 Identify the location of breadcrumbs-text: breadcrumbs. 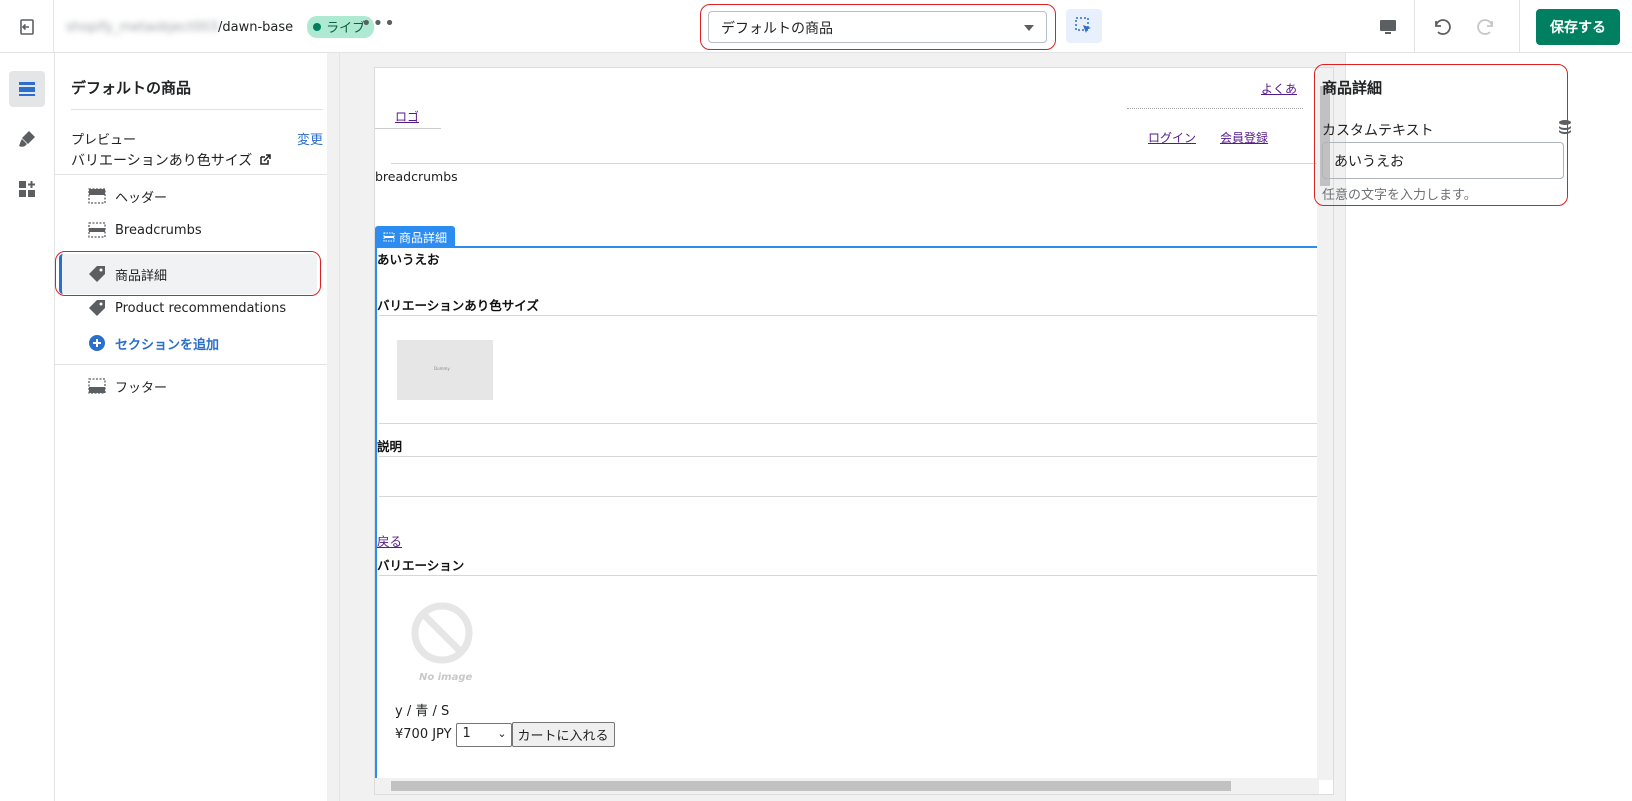
(416, 176).